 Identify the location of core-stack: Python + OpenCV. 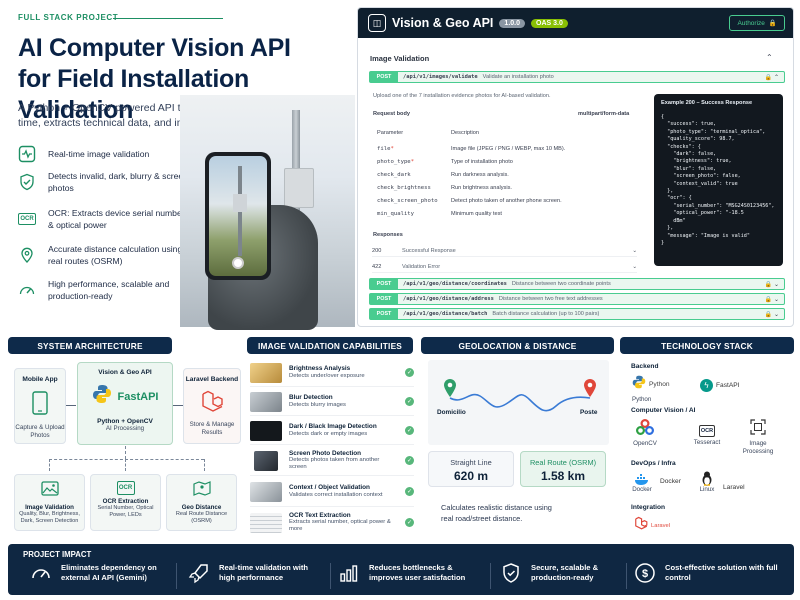
(125, 421).